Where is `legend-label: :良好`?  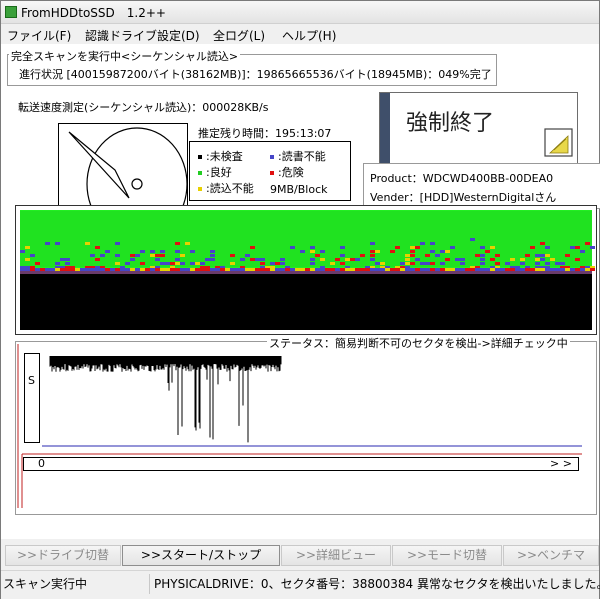
legend-label: :良好 is located at coordinates (219, 172).